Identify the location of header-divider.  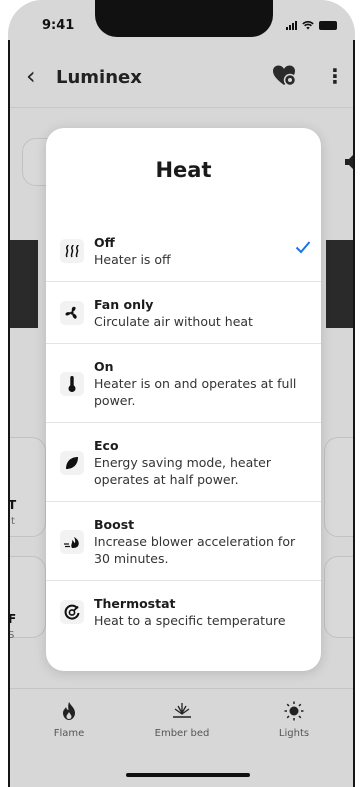
(181, 107).